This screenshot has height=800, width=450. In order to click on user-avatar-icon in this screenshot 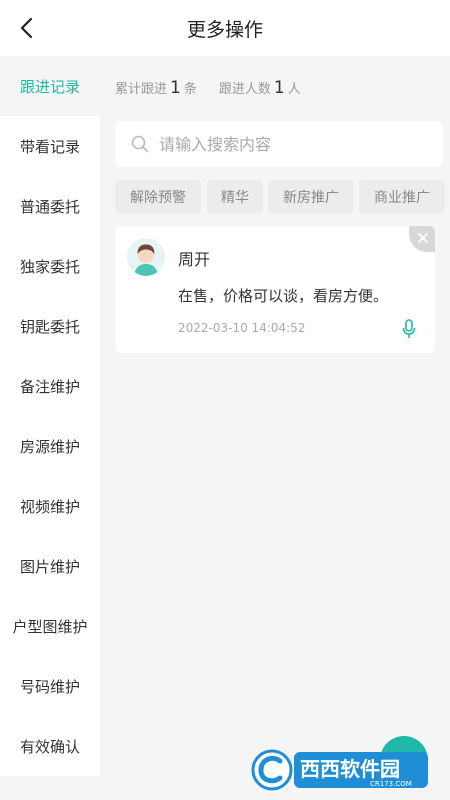, I will do `click(146, 257)`.